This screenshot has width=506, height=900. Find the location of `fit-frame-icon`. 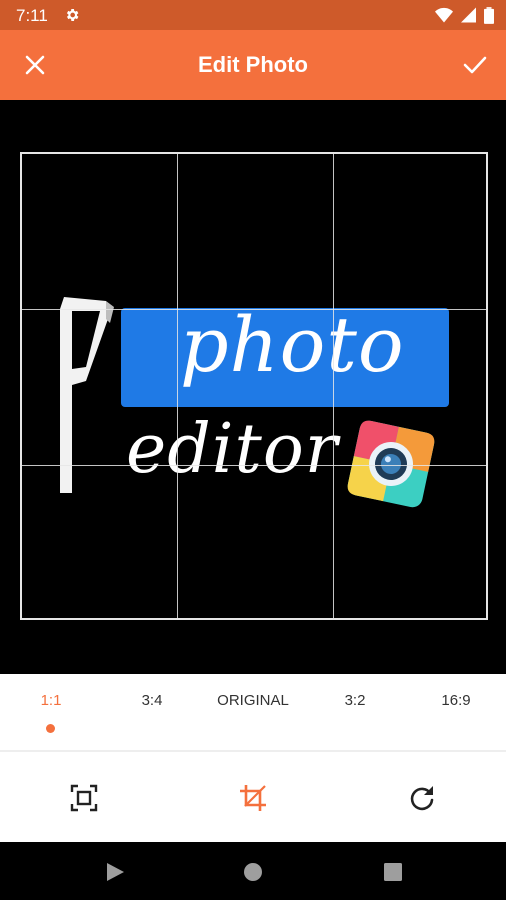

fit-frame-icon is located at coordinates (84, 798).